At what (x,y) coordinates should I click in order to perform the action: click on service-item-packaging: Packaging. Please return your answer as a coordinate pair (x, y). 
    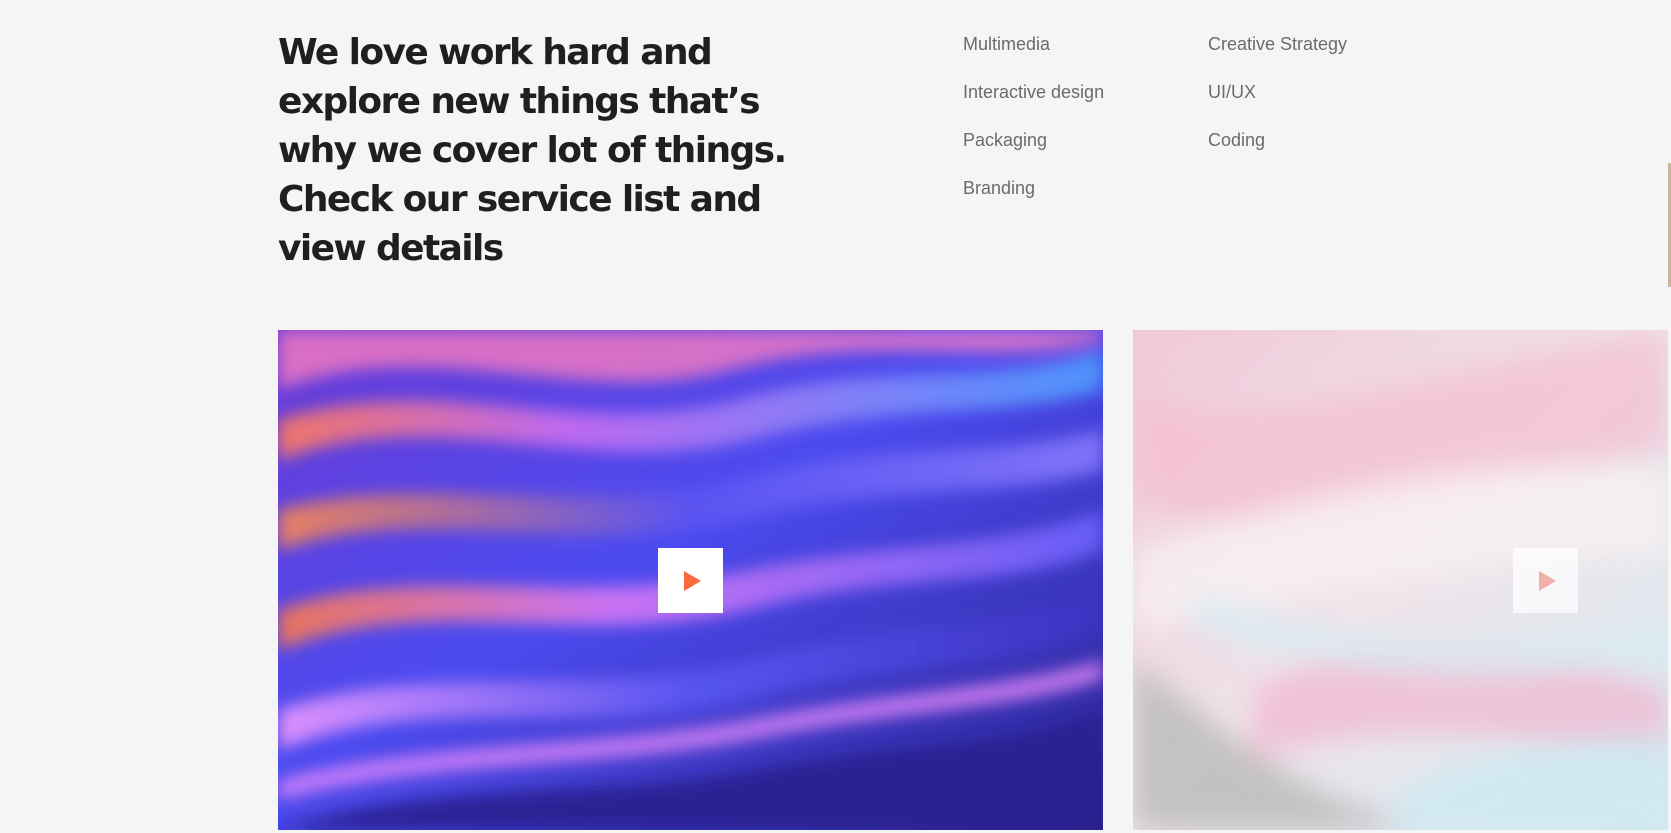
    Looking at the image, I should click on (1085, 150).